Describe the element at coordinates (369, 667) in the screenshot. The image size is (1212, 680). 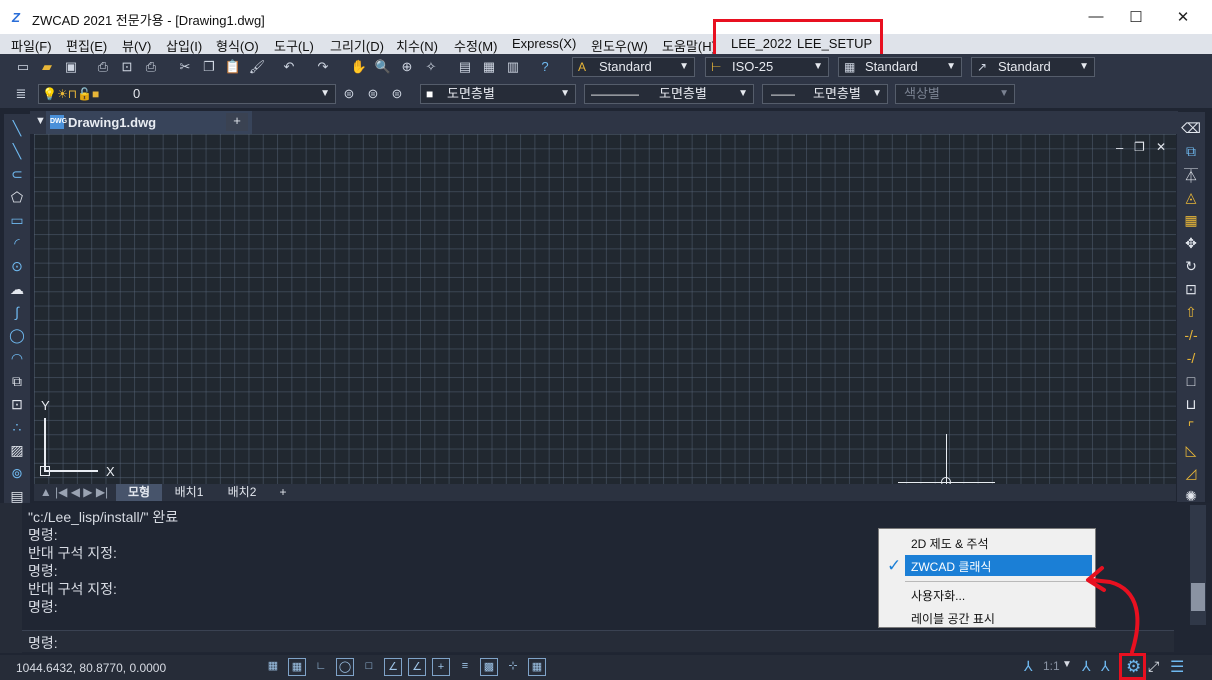
I see `osnap-icon: □` at that location.